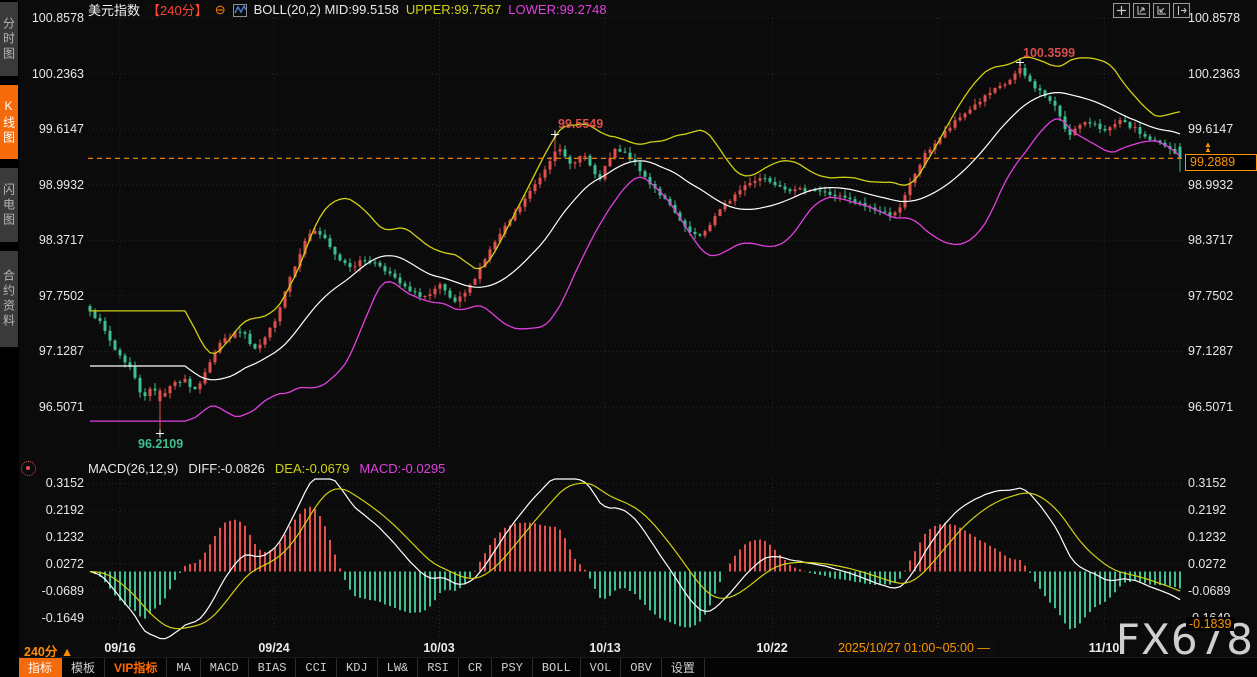 Image resolution: width=1257 pixels, height=677 pixels. I want to click on toolbar-item-CR: CR, so click(476, 667).